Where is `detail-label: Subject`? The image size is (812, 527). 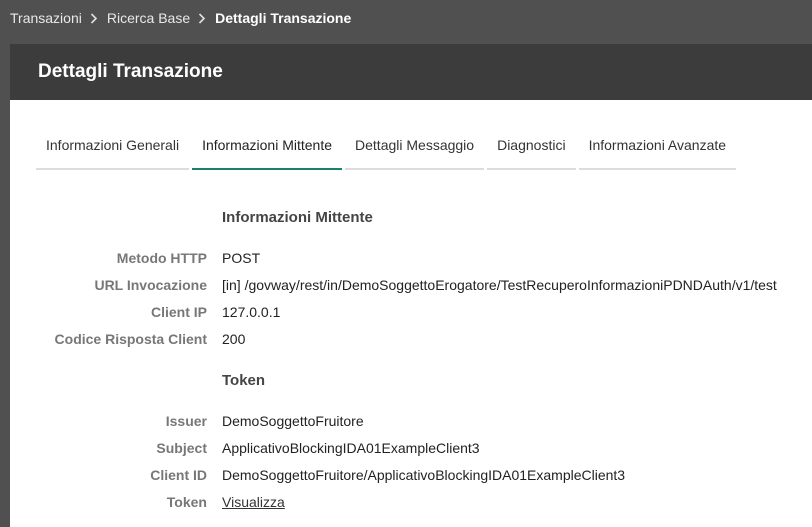
detail-label: Subject is located at coordinates (181, 448).